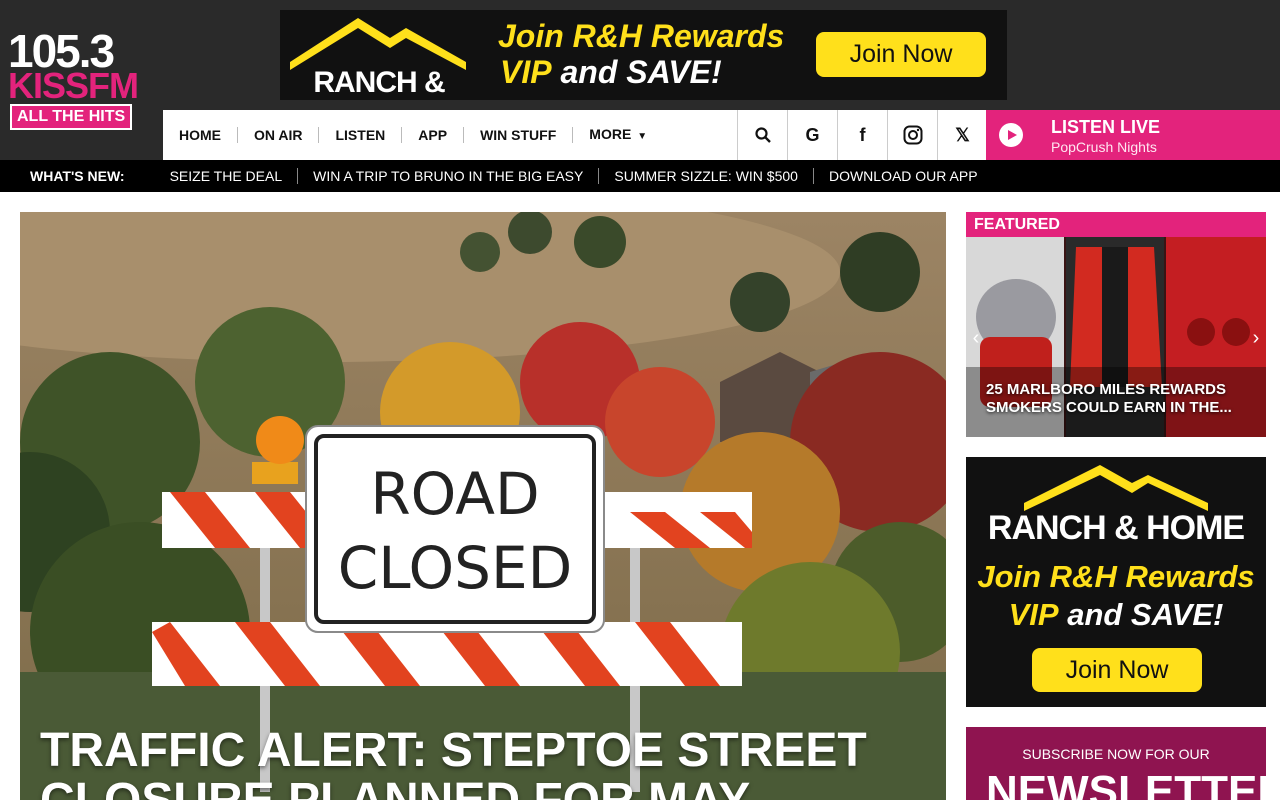  What do you see at coordinates (279, 135) in the screenshot?
I see `nav-on-air: ON AIR` at bounding box center [279, 135].